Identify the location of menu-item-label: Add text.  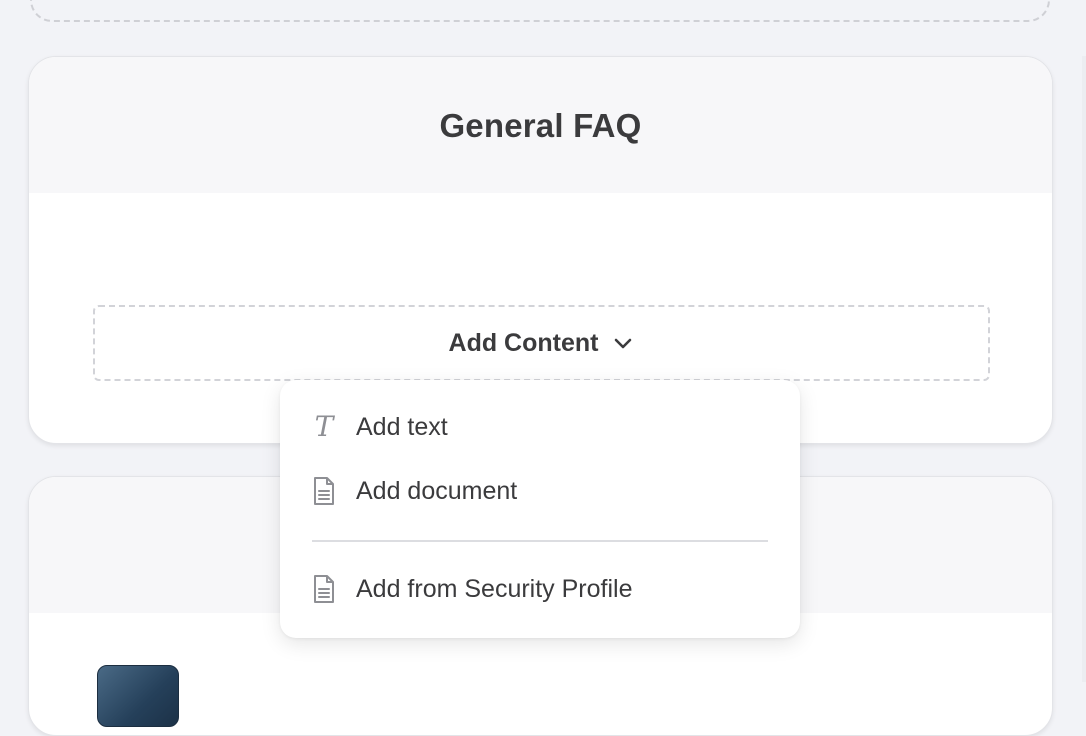
(402, 426).